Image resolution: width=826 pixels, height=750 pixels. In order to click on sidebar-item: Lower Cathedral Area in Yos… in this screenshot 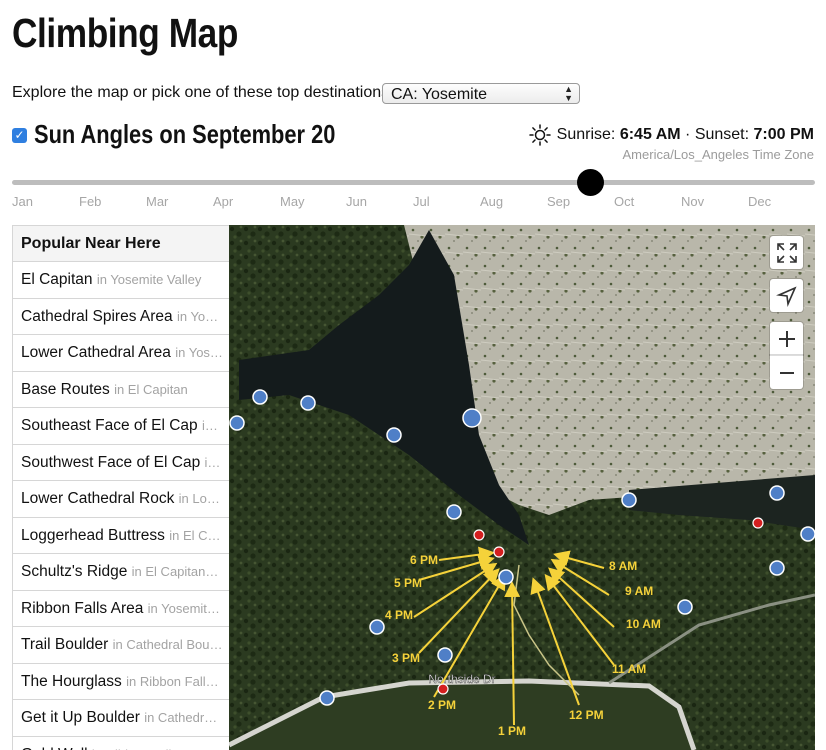, I will do `click(121, 353)`.